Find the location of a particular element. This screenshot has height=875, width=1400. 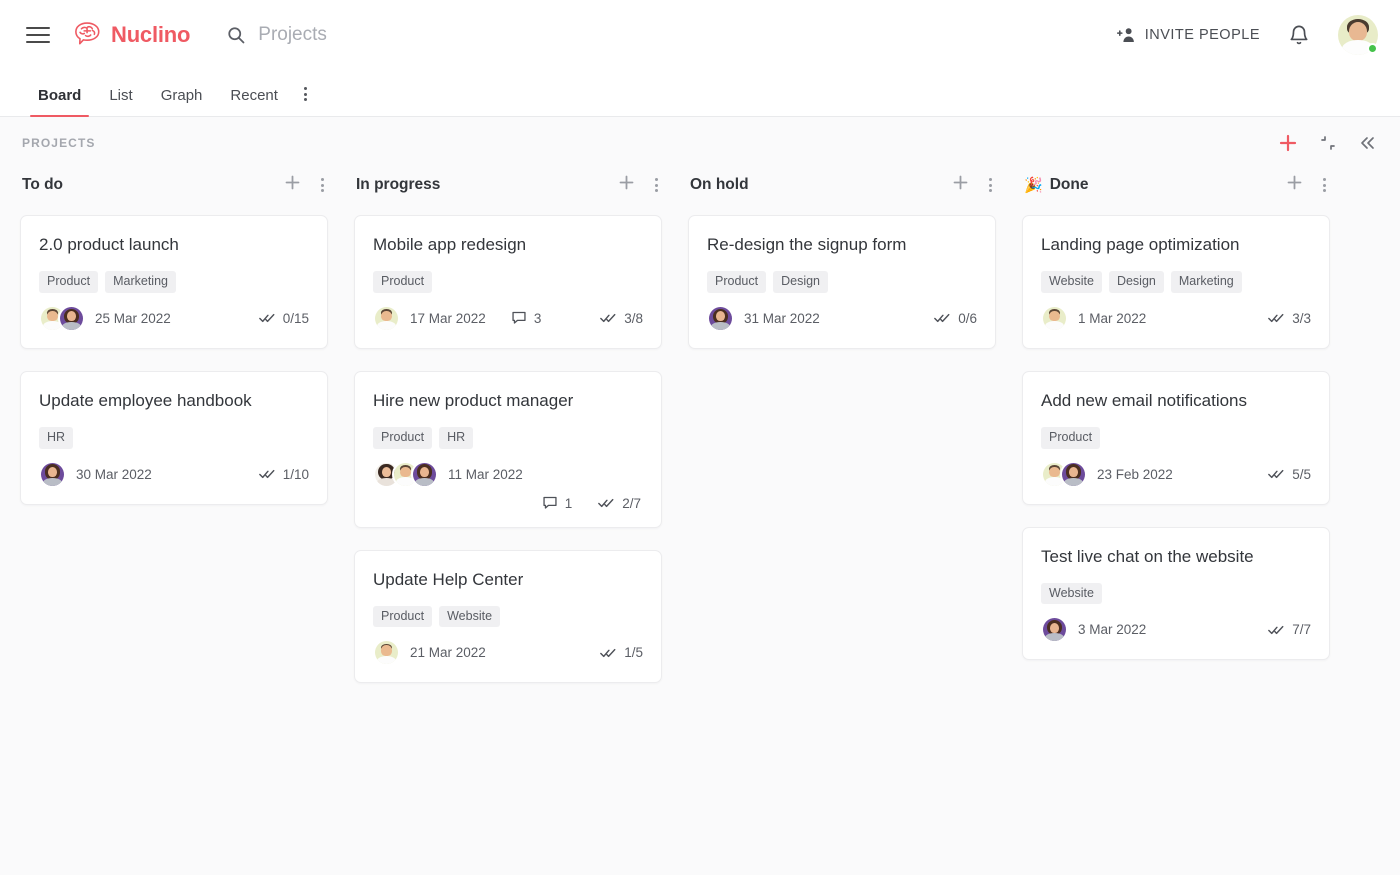

add-item-button is located at coordinates (1288, 143).